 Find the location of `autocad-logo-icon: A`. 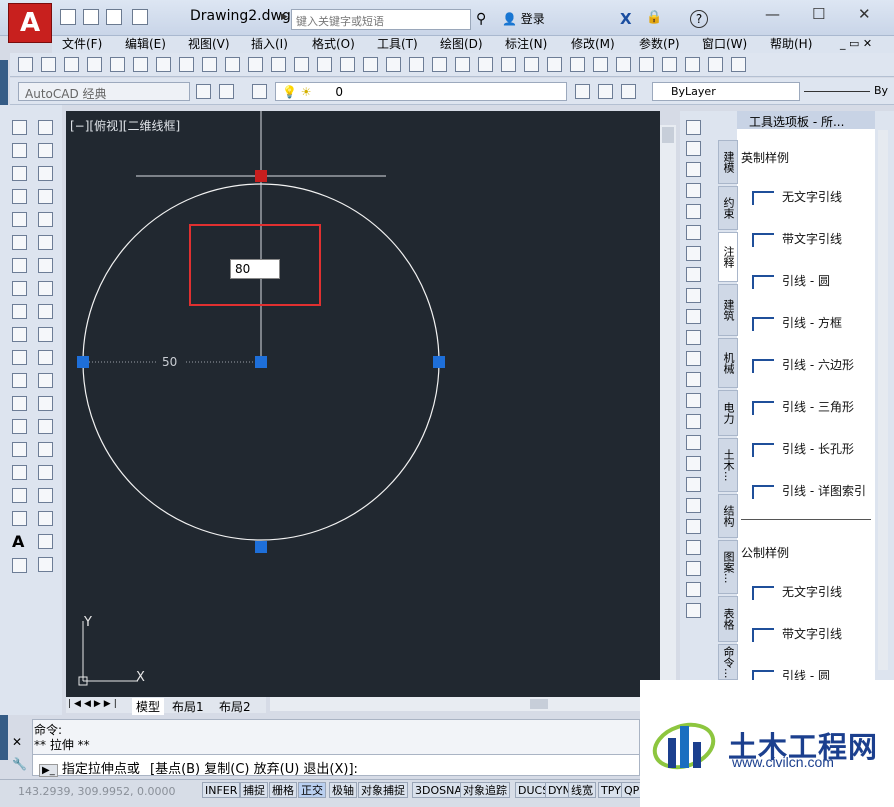

autocad-logo-icon: A is located at coordinates (30, 23).